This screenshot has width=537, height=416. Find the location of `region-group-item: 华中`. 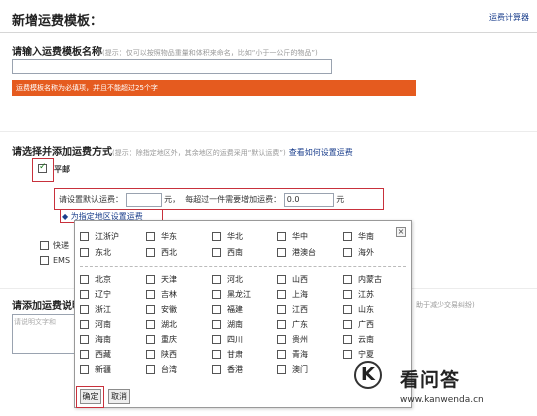

region-group-item: 华中 is located at coordinates (292, 237).